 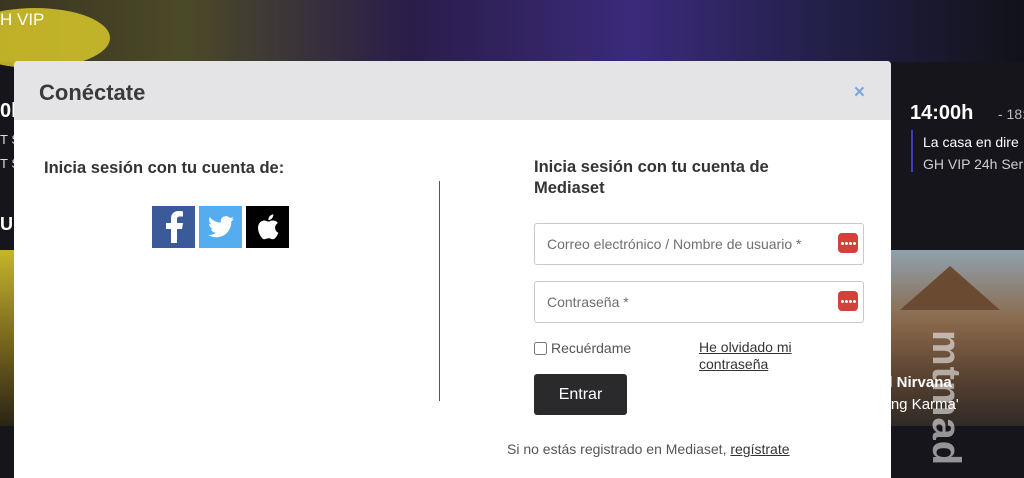 I want to click on schedule-show-subtitle: GH VIP 24h Ser, so click(x=973, y=164).